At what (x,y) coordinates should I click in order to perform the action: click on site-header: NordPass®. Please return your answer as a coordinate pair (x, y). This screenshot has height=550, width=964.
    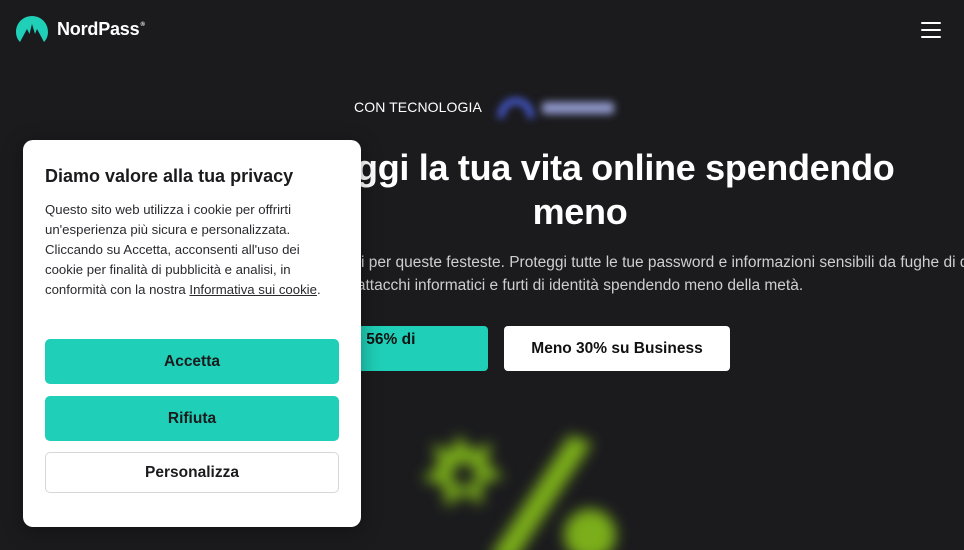
    Looking at the image, I should click on (482, 30).